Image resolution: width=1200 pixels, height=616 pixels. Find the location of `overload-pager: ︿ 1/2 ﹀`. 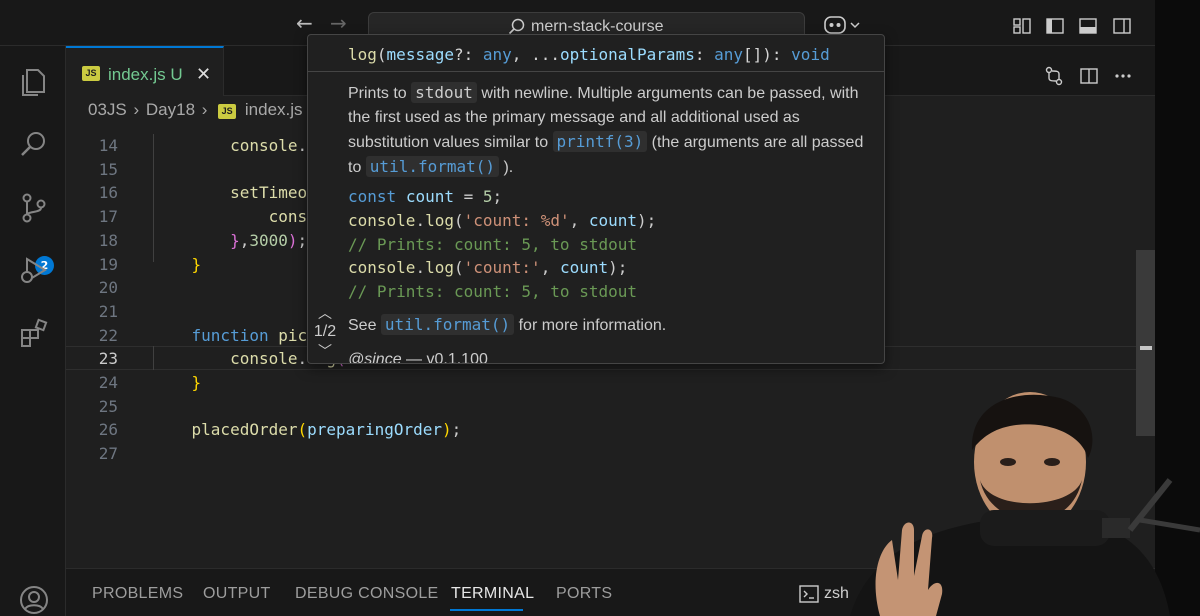

overload-pager: ︿ 1/2 ﹀ is located at coordinates (325, 334).